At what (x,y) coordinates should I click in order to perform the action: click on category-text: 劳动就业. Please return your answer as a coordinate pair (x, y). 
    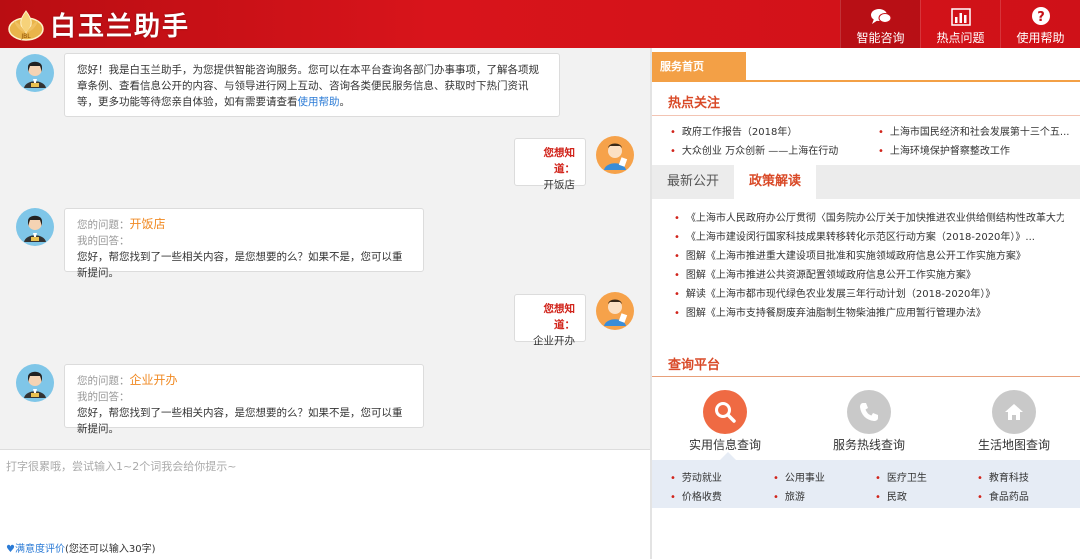
    Looking at the image, I should click on (701, 478).